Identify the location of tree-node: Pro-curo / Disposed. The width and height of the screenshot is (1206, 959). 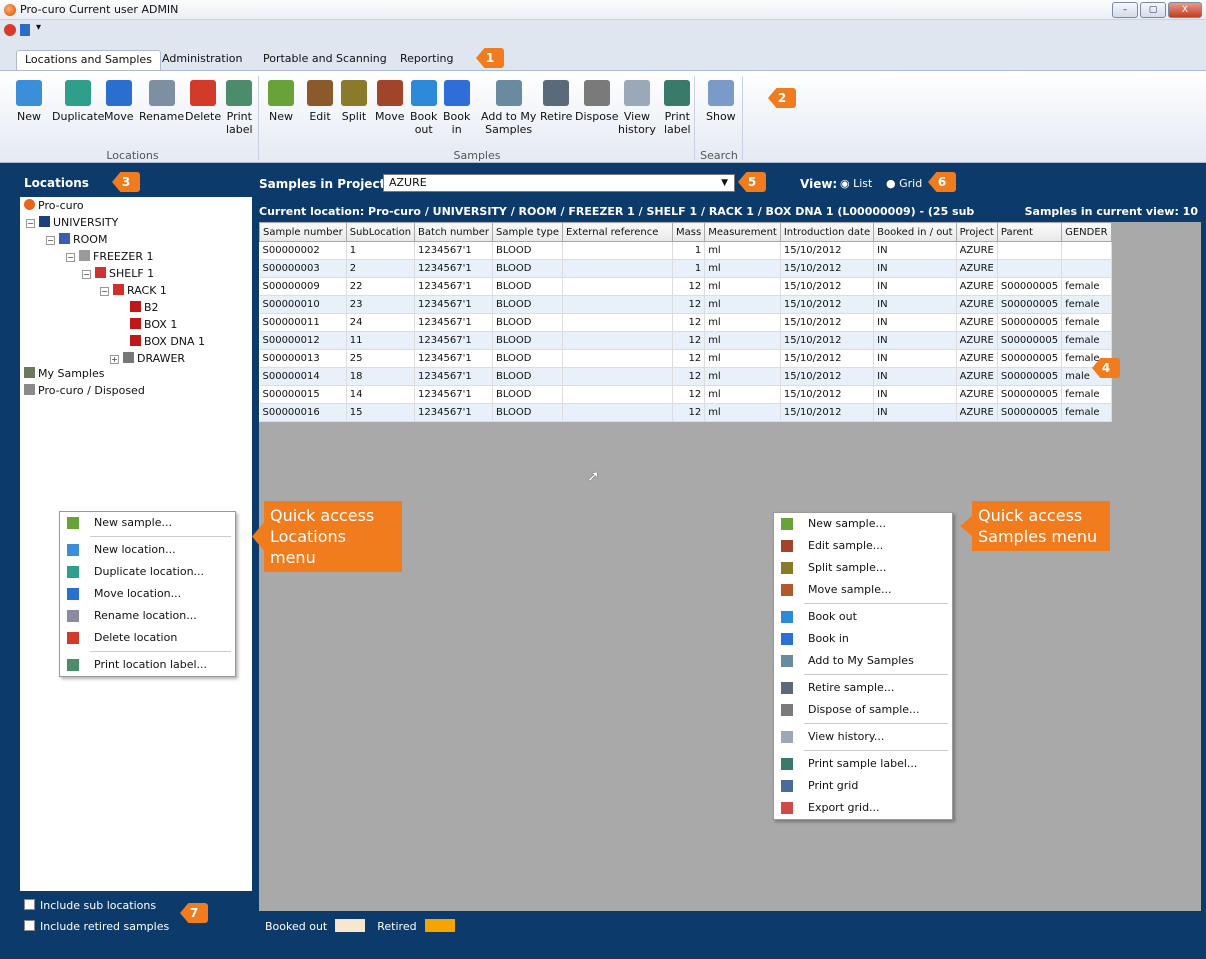
(84, 390).